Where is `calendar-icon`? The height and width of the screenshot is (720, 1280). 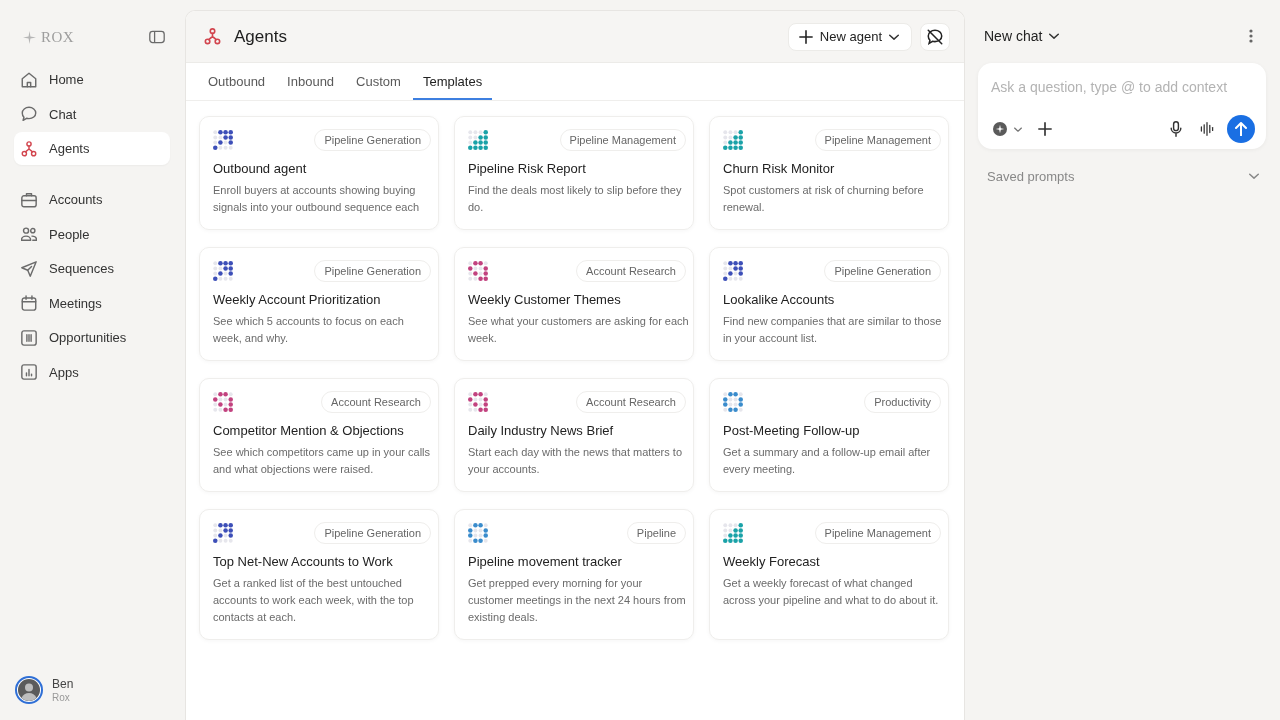
calendar-icon is located at coordinates (29, 303).